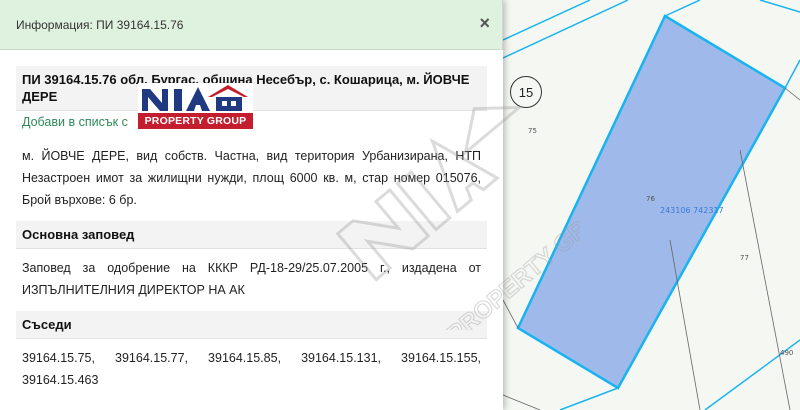 The height and width of the screenshot is (410, 800). Describe the element at coordinates (532, 131) in the screenshot. I see `parcel-label: 75` at that location.